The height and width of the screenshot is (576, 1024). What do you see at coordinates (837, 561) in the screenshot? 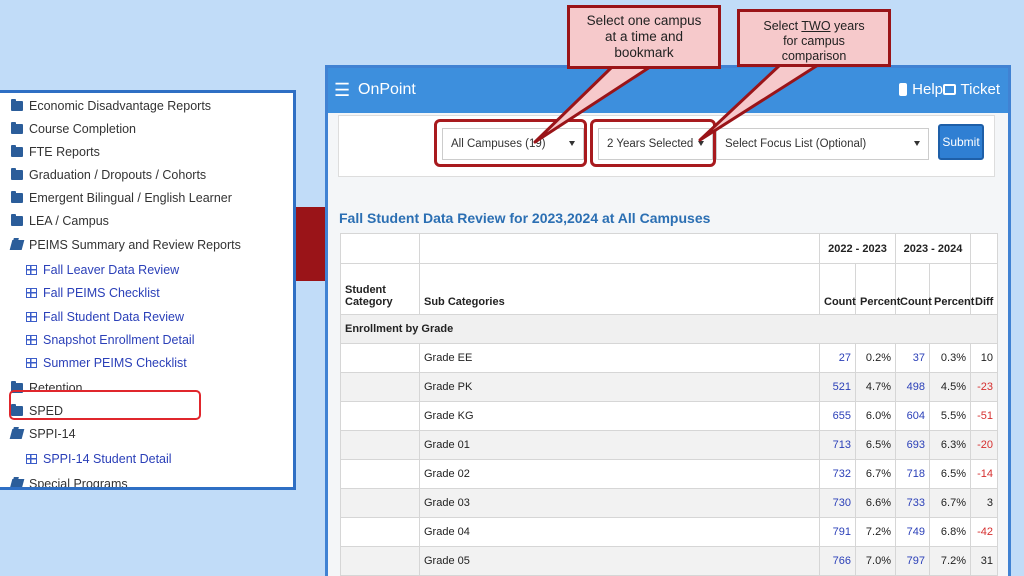
I see `count1-cell: 766` at bounding box center [837, 561].